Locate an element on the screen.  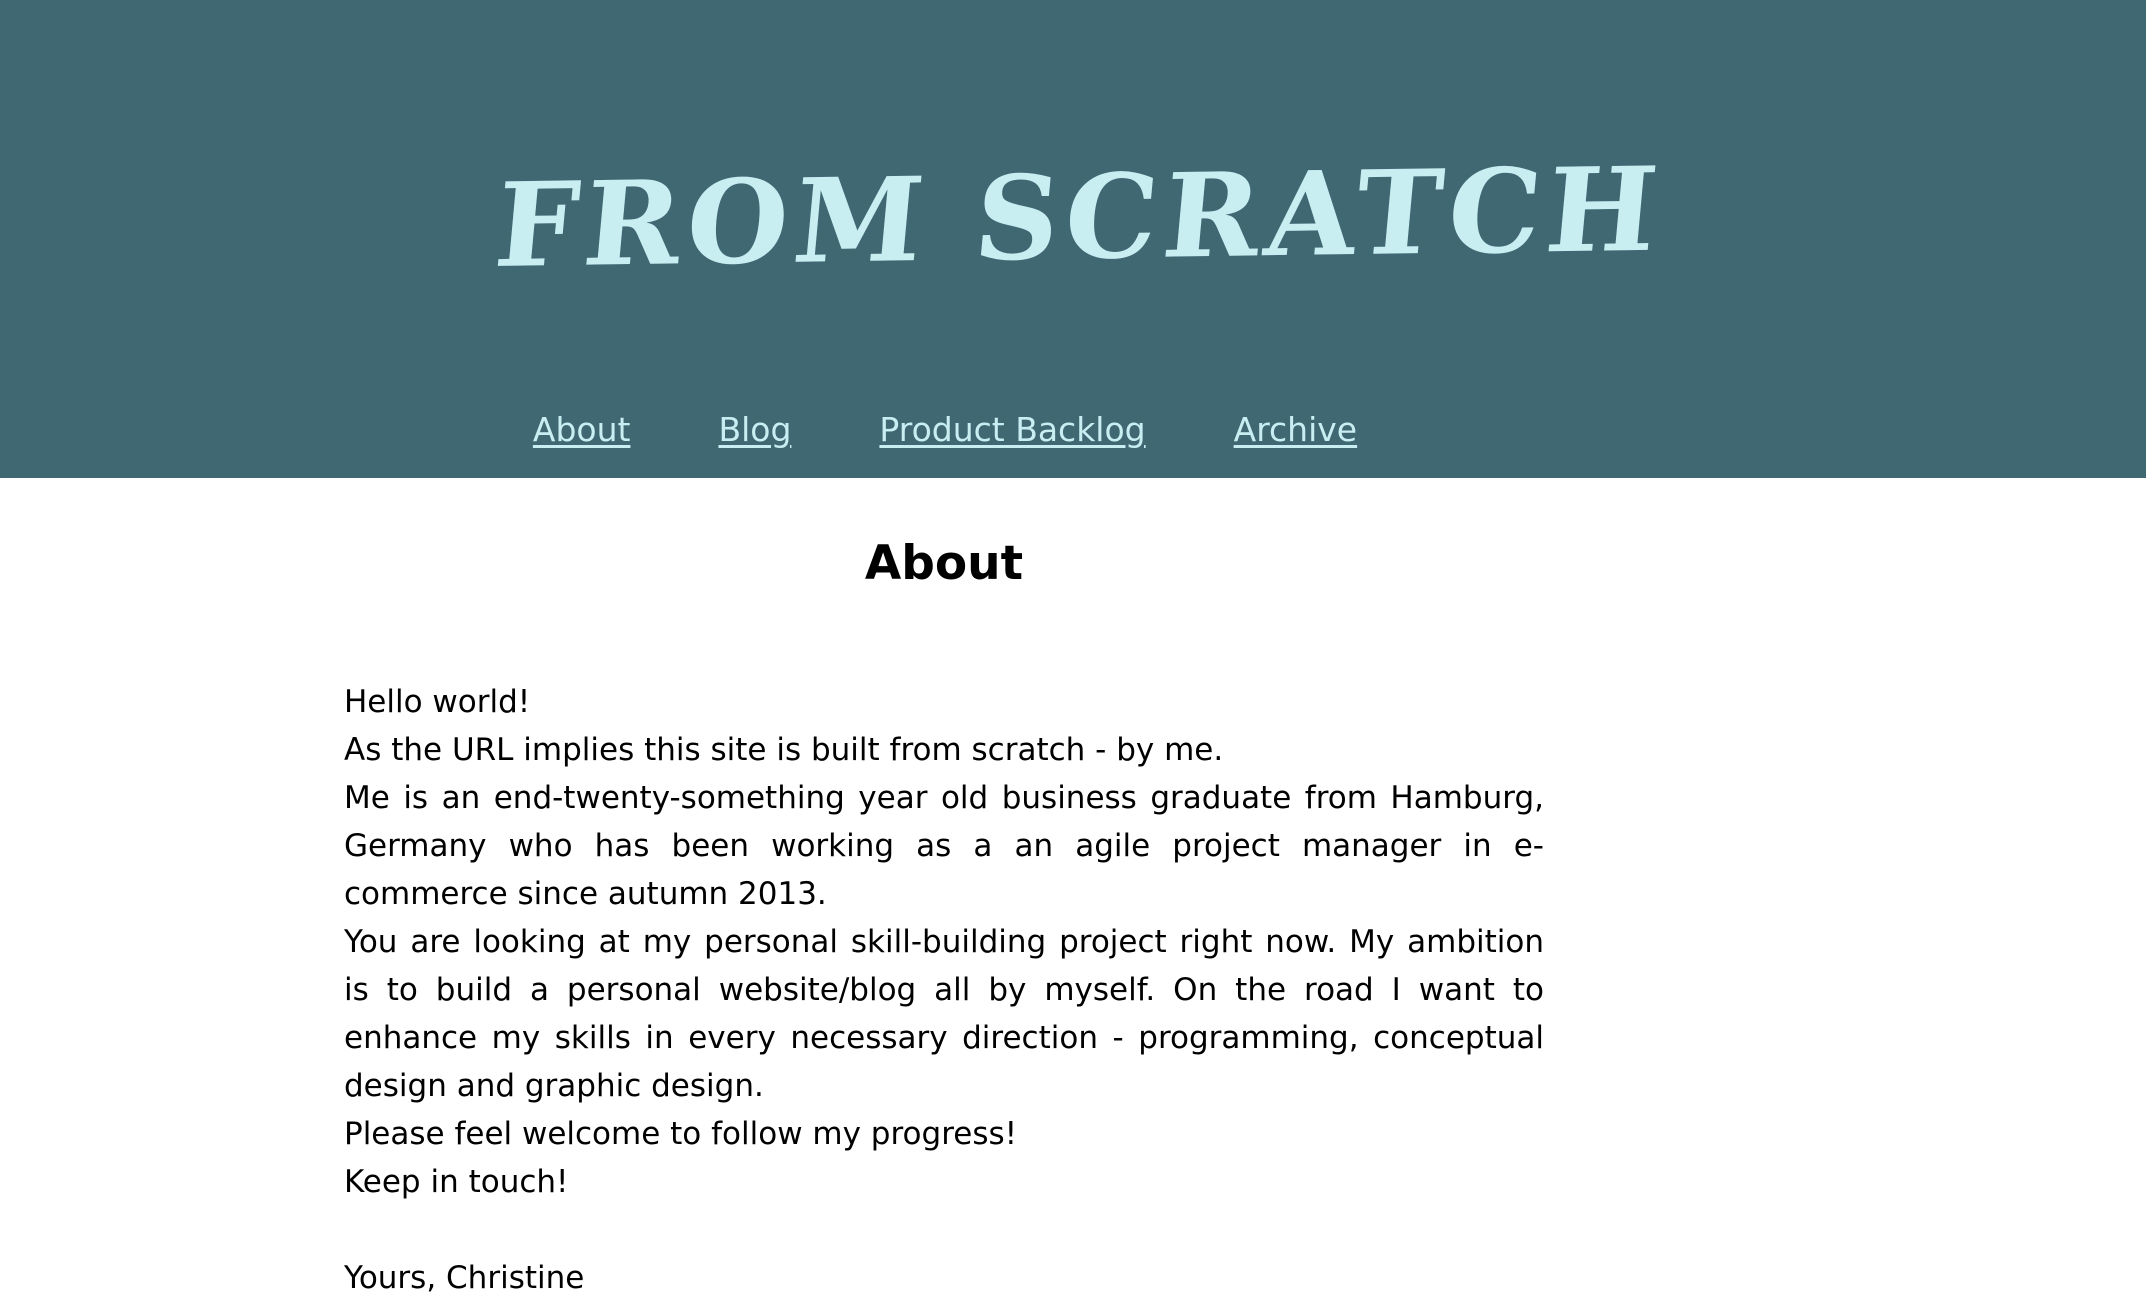
site-title: From Scratch is located at coordinates (1079, 217).